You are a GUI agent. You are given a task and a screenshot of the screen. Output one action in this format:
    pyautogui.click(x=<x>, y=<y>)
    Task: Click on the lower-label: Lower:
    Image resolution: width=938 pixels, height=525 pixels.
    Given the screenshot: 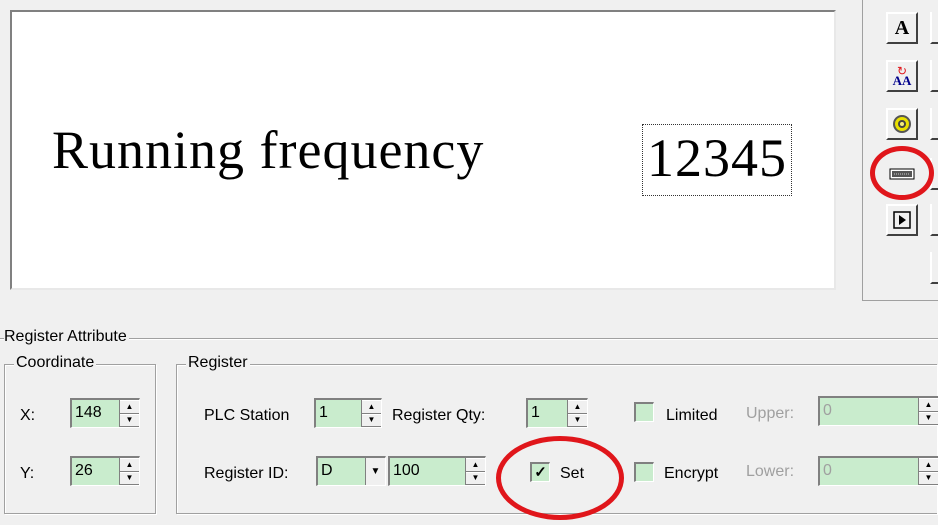 What is the action you would take?
    pyautogui.click(x=770, y=471)
    